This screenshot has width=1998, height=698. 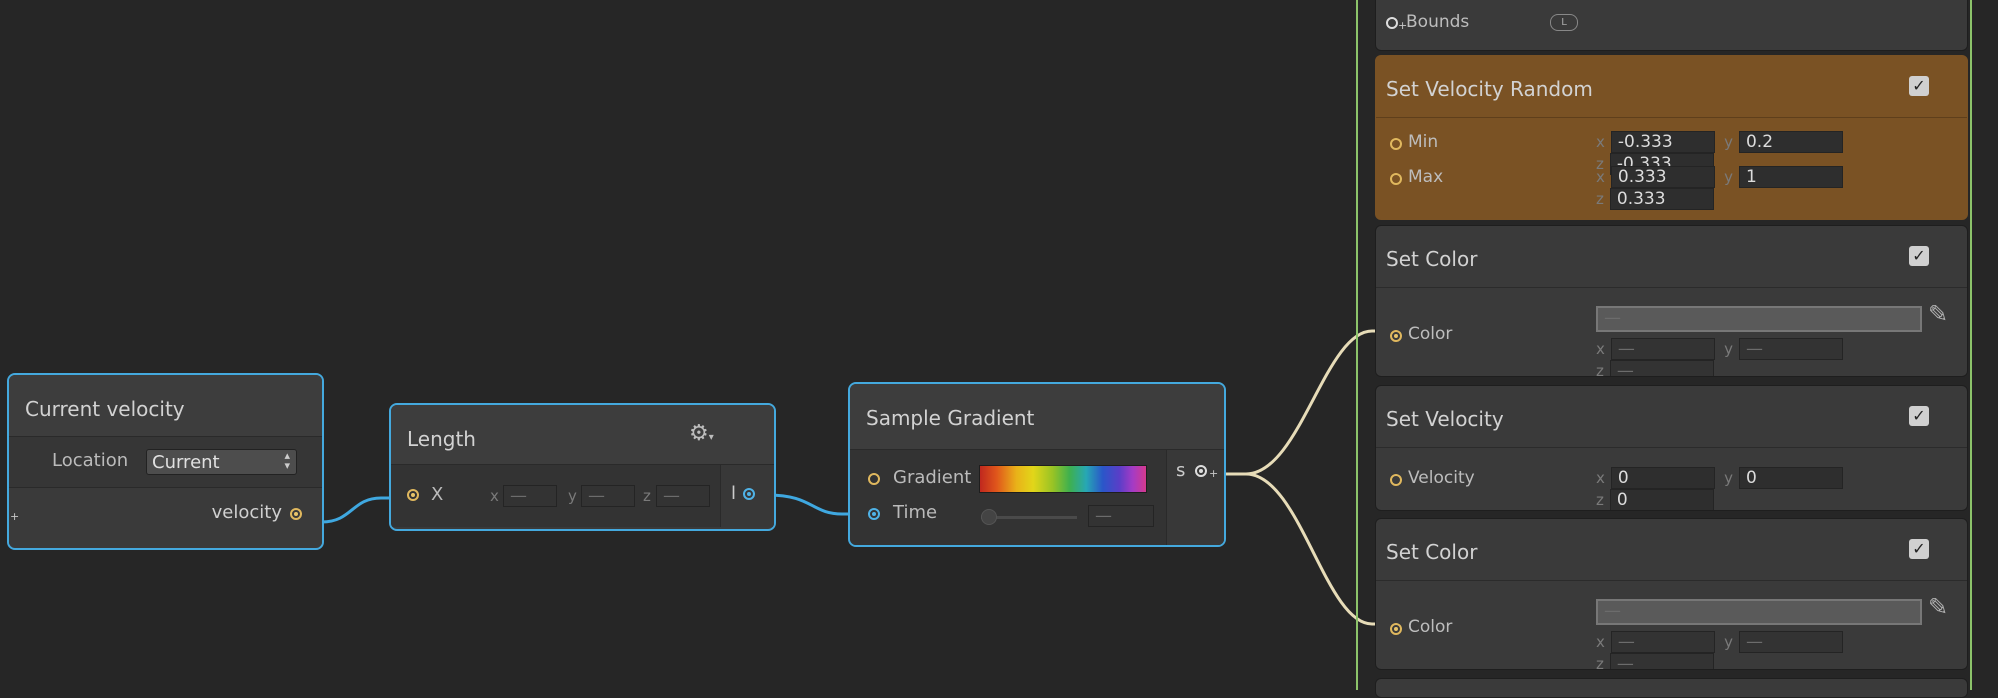 What do you see at coordinates (1489, 89) in the screenshot?
I see `set-velocity-random-title: Set Velocity Random` at bounding box center [1489, 89].